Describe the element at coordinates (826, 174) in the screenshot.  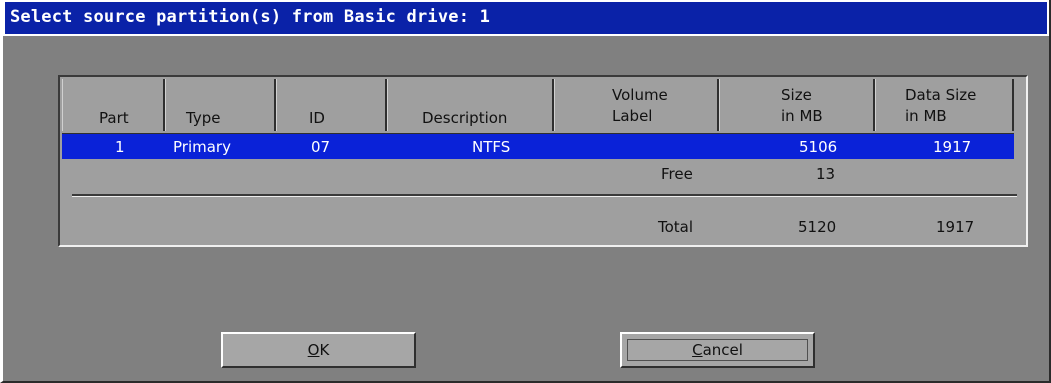
I see `free-size-mb: 13` at that location.